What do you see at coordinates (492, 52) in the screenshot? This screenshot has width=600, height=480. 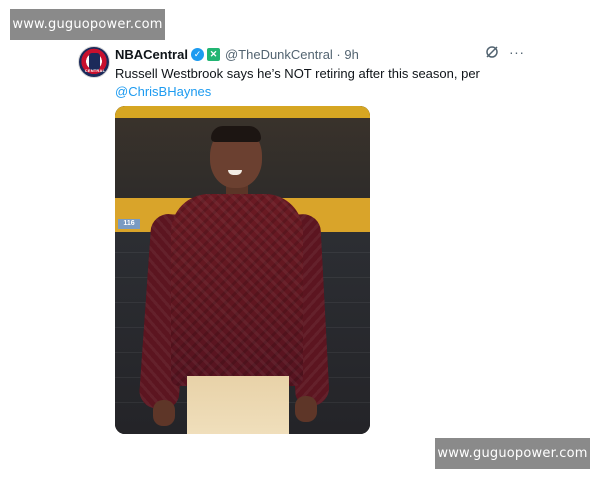 I see `grok-icon` at bounding box center [492, 52].